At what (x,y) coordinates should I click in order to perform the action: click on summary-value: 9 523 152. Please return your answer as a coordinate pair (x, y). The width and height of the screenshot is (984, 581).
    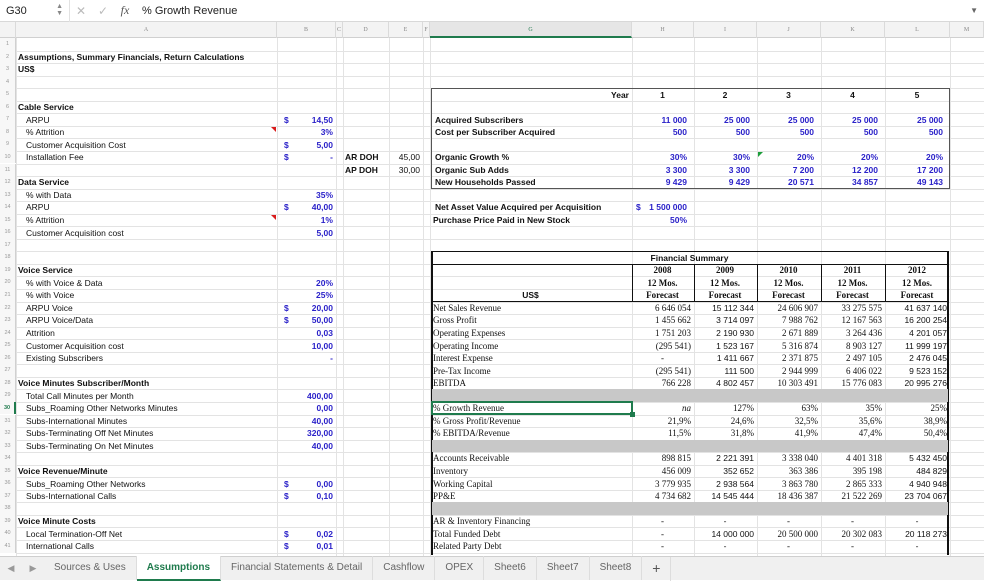
    Looking at the image, I should click on (917, 371).